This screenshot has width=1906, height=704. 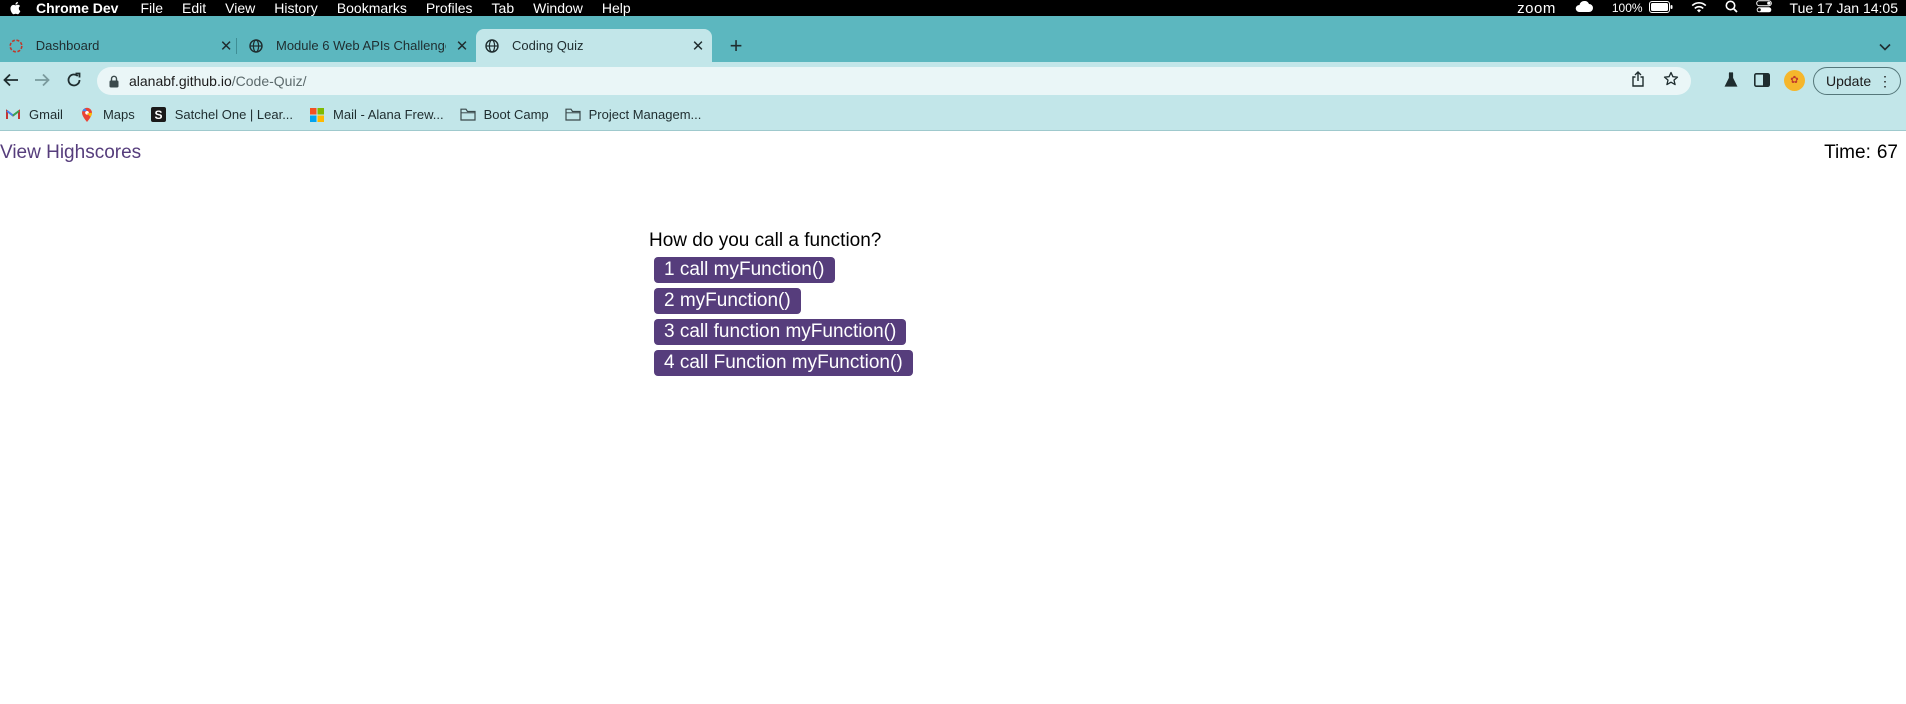 I want to click on profile-avatar: ✿, so click(x=1794, y=80).